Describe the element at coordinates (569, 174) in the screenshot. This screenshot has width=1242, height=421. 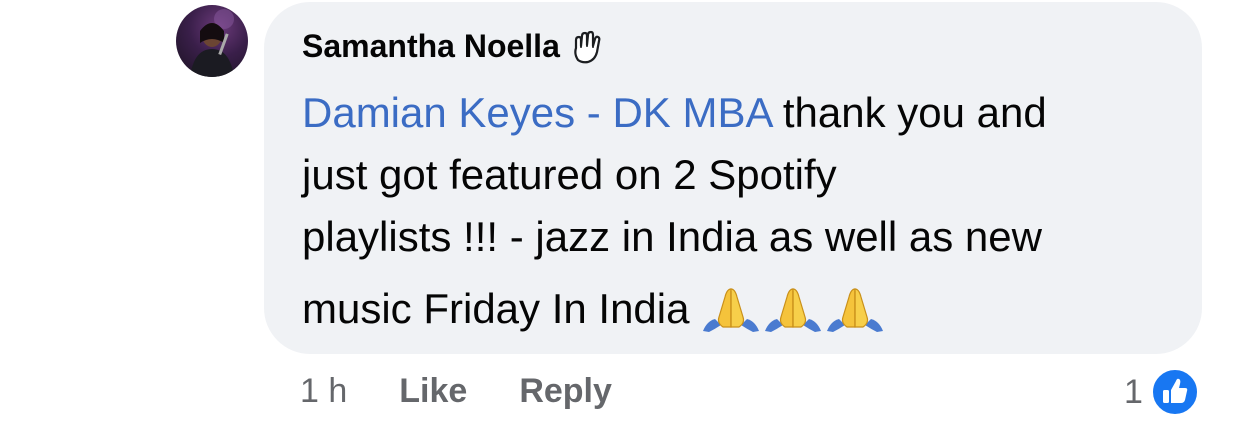
I see `comment-line: just got featured on 2 Spotify` at that location.